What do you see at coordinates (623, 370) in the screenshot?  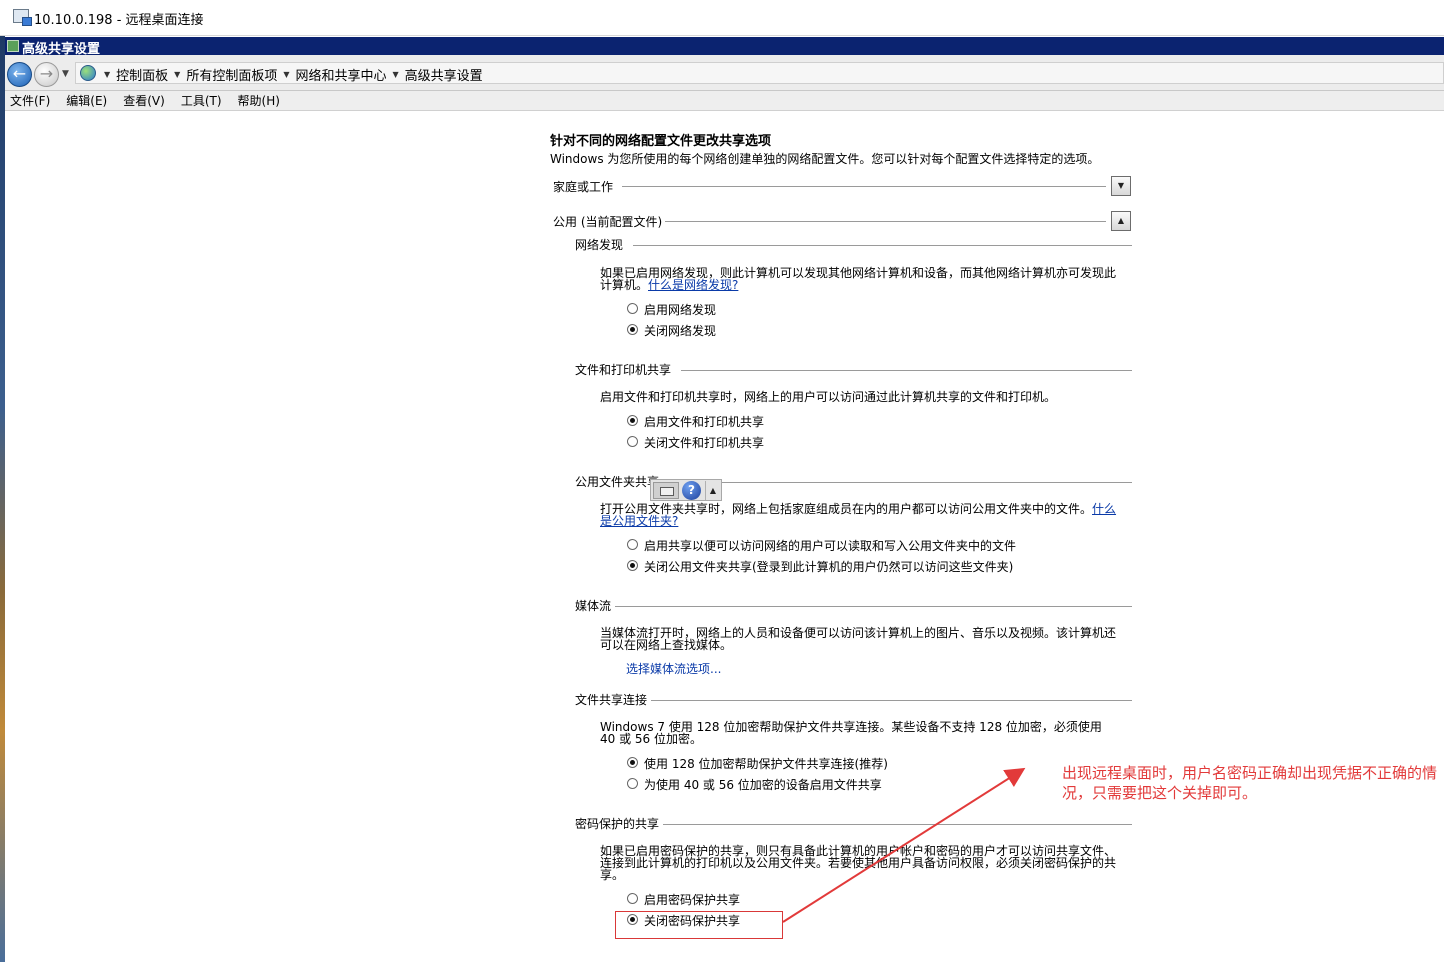 I see `section-label: 文件和打印机共享` at bounding box center [623, 370].